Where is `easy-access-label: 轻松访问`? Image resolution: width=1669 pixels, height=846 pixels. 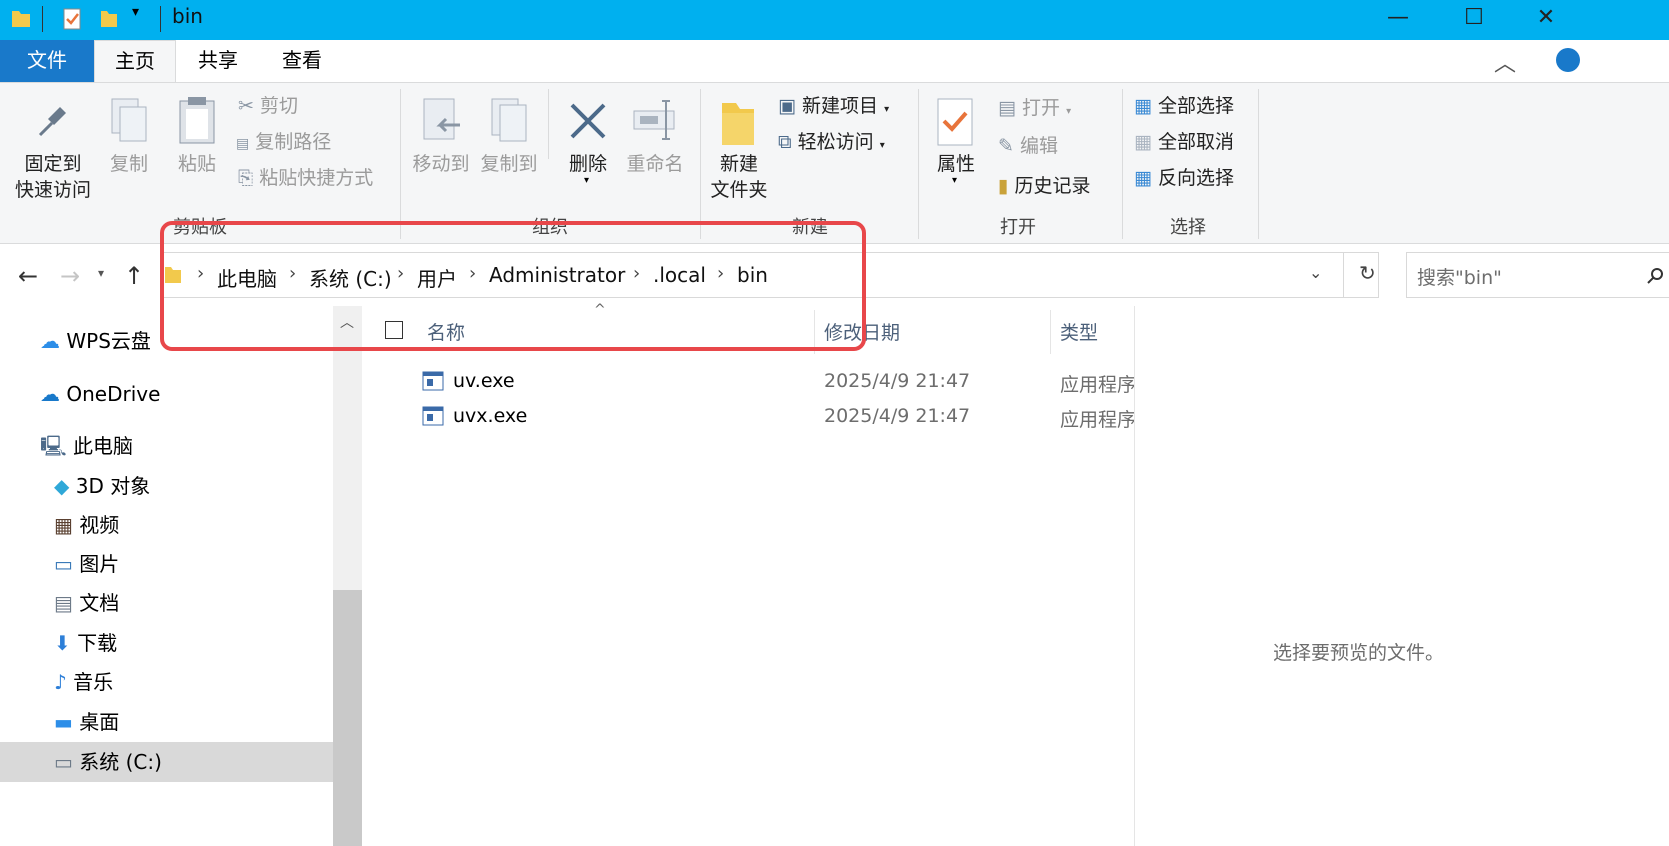
easy-access-label: 轻松访问 is located at coordinates (835, 142).